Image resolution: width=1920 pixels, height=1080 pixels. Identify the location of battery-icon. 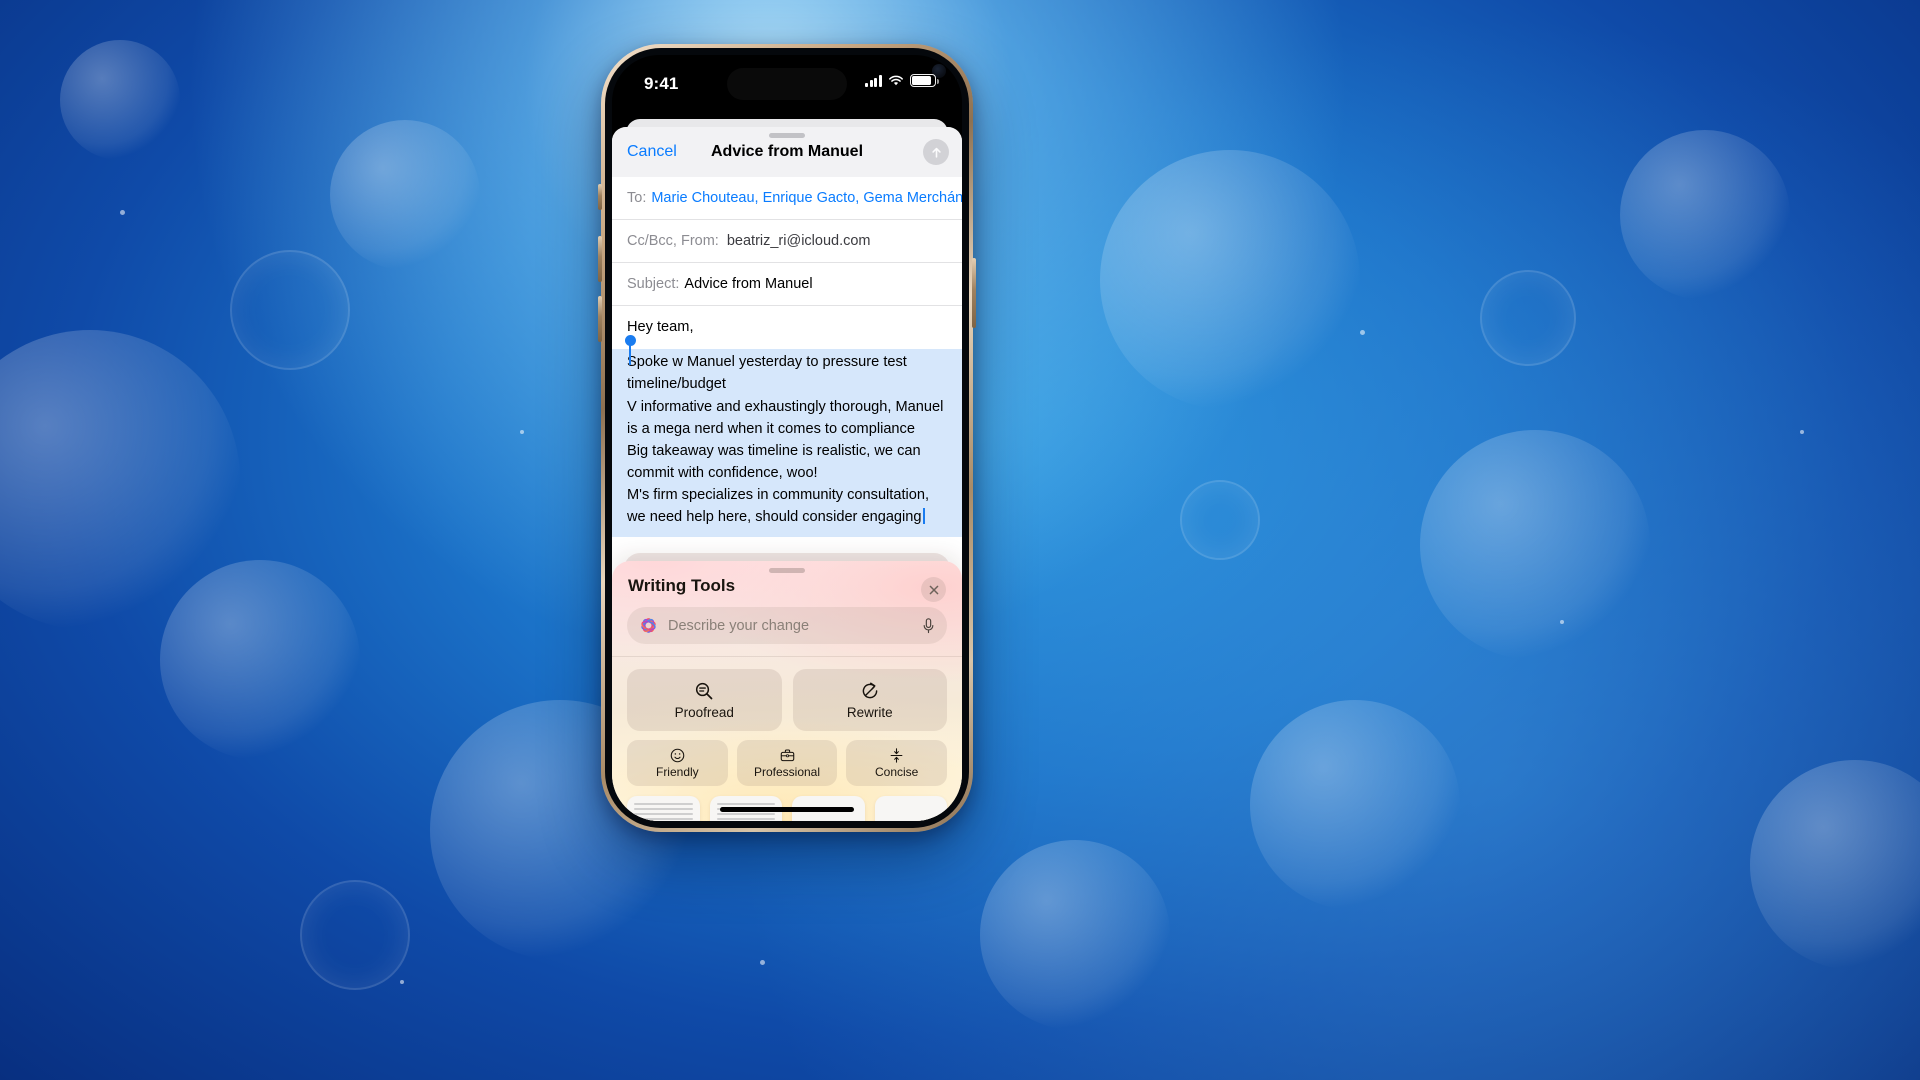
(924, 80).